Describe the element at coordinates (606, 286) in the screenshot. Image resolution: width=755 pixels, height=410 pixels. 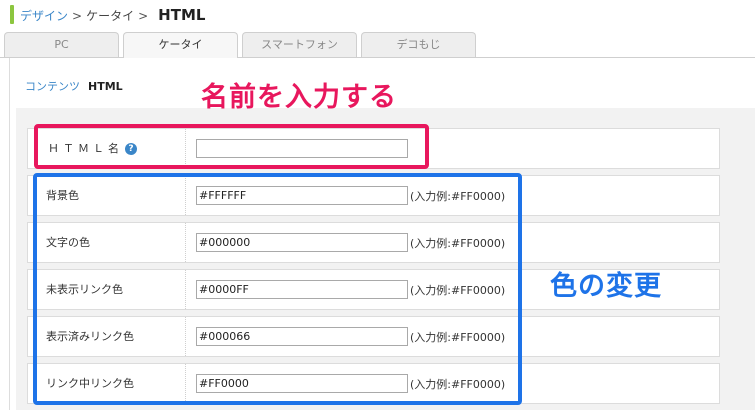
I see `color-annotation: 色の変更` at that location.